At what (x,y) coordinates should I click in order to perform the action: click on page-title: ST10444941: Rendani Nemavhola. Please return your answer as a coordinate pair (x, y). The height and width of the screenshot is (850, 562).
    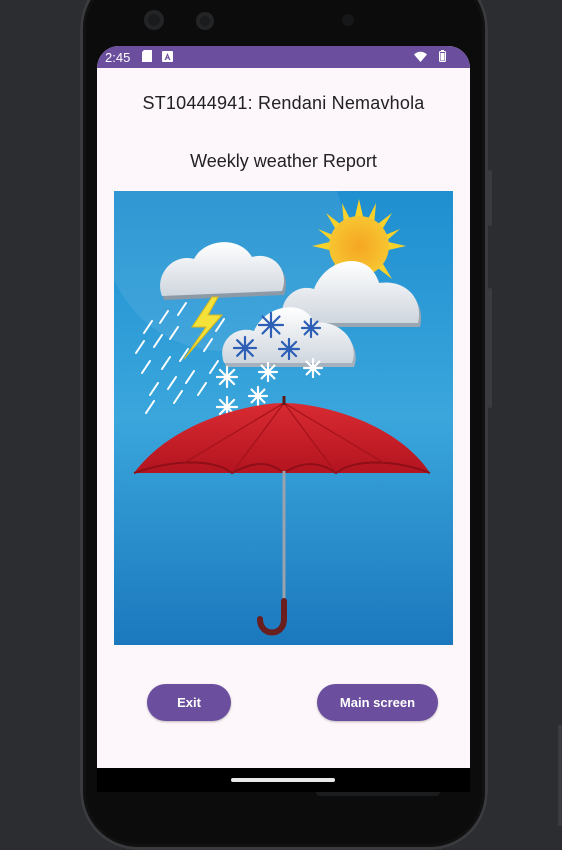
    Looking at the image, I should click on (283, 103).